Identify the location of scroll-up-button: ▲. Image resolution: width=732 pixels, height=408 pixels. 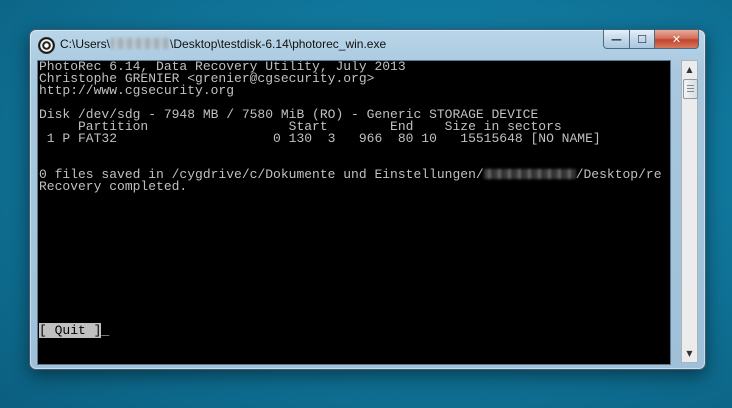
(689, 69).